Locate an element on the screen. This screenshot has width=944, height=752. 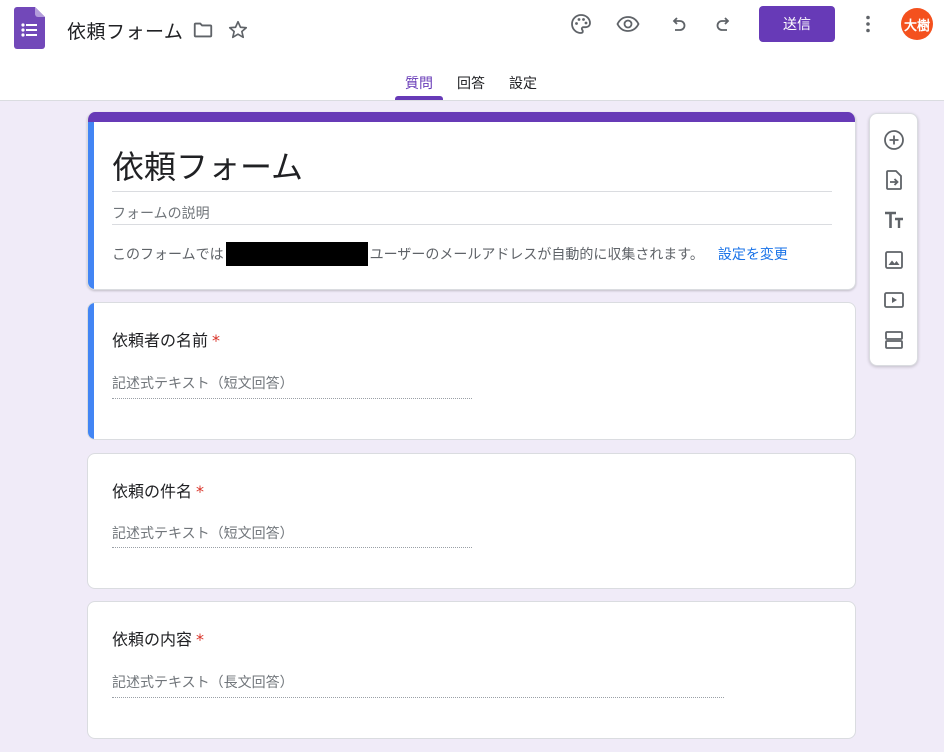
title-icon is located at coordinates (894, 220).